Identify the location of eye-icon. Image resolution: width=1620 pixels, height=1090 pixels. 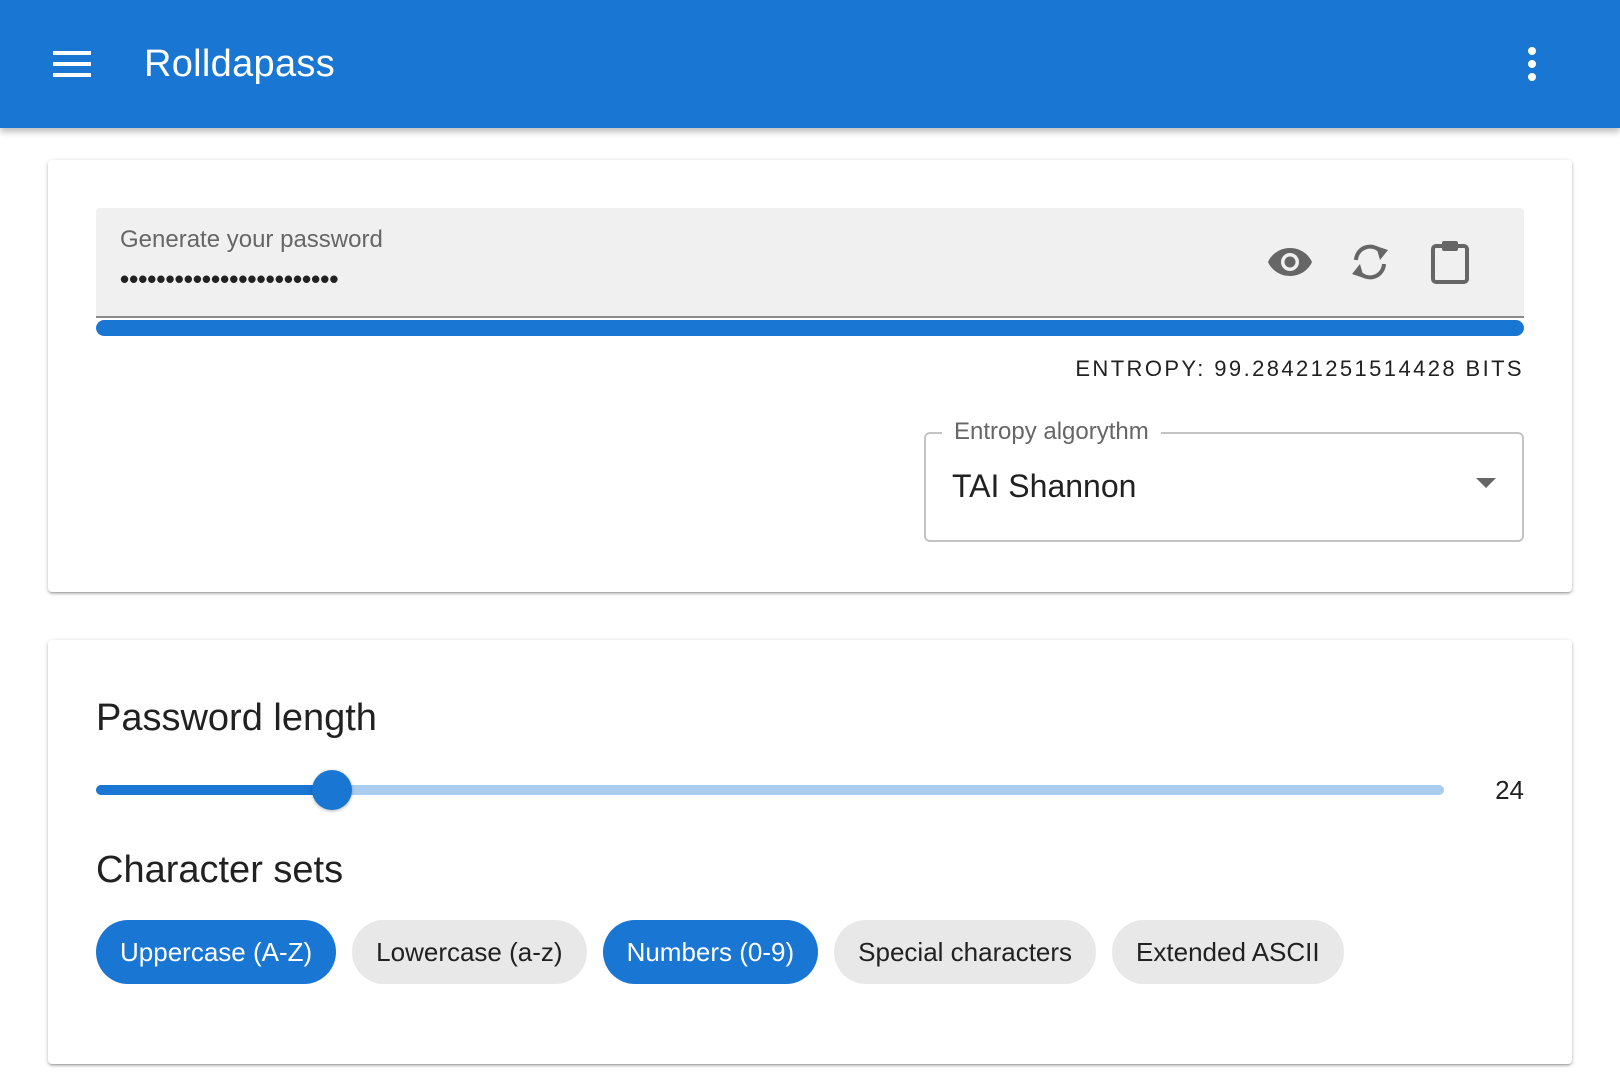
(1290, 262).